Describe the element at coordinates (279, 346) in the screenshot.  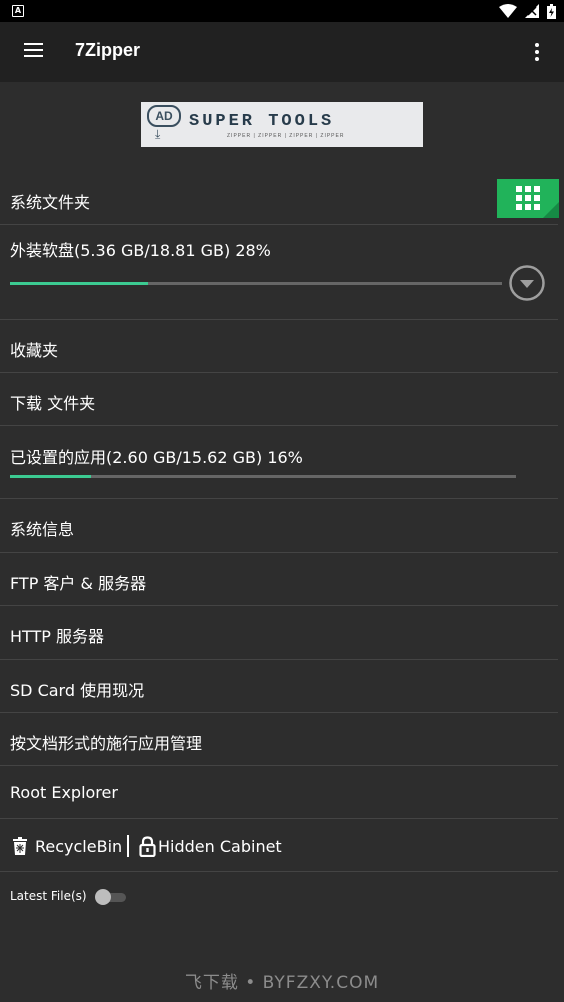
I see `list-item-favorites: 收藏夹` at that location.